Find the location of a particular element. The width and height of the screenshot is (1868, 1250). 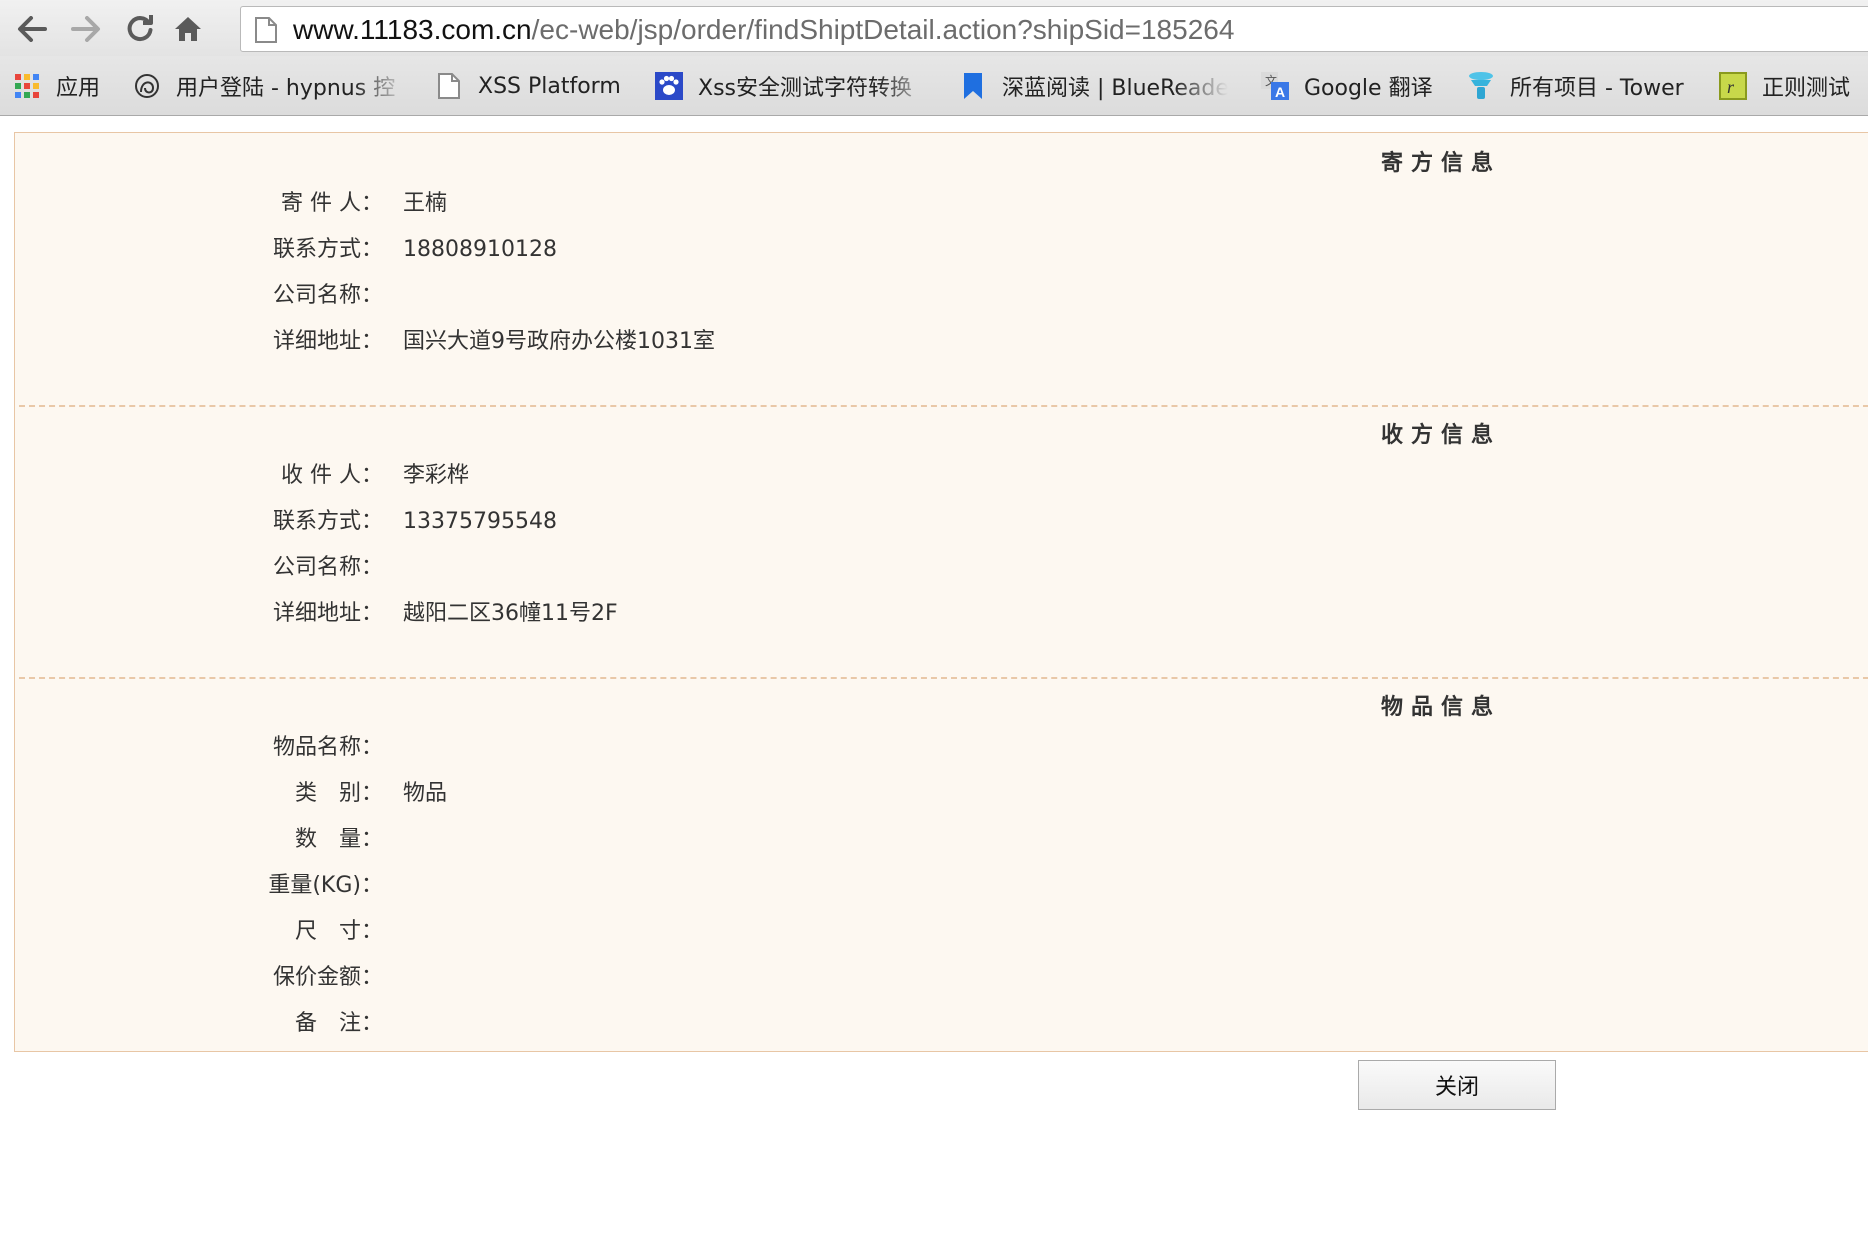

apps-grid-icon is located at coordinates (27, 86).